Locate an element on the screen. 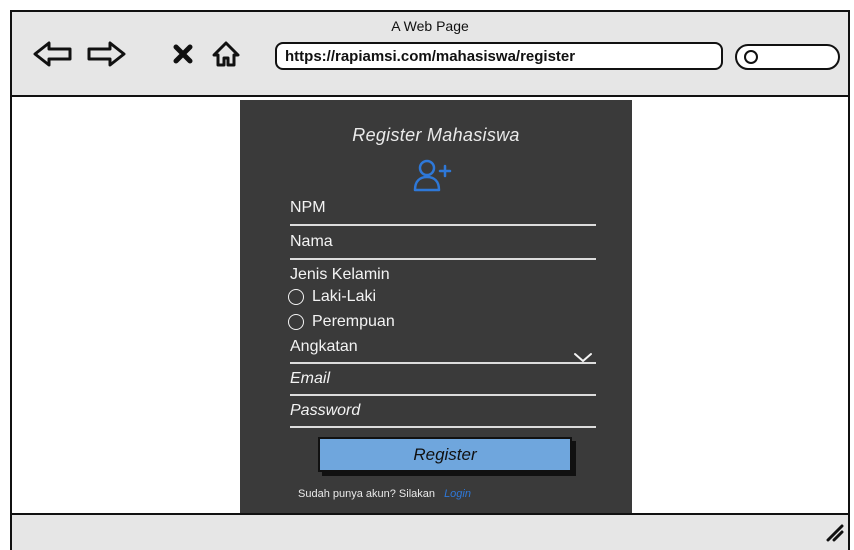  gender-option-male-label: Laki-Laki is located at coordinates (344, 296).